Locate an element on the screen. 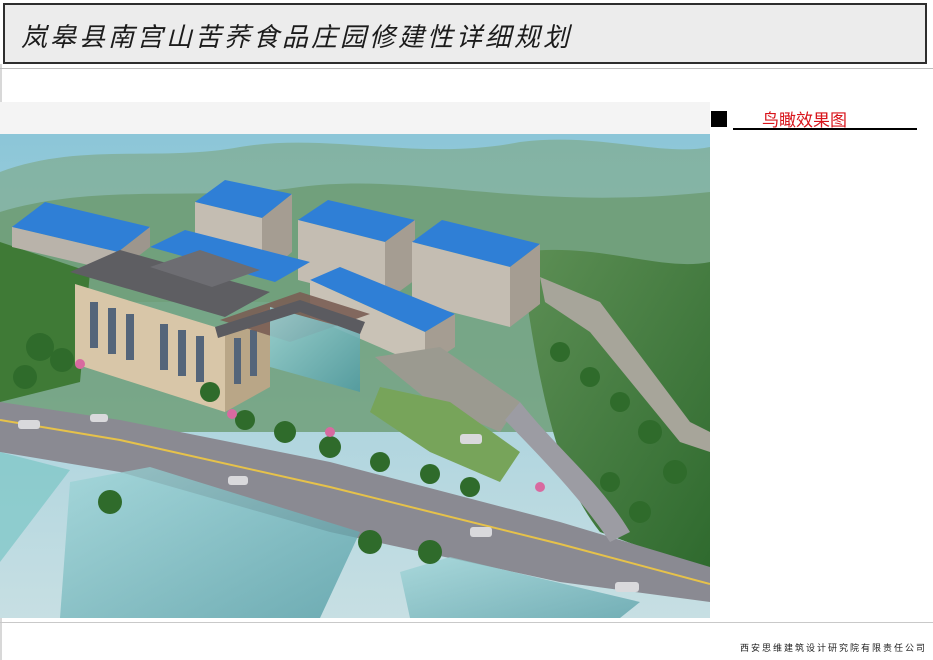 This screenshot has width=933, height=660. title-bar: 岚皋县南宫山苦荞食品庄园修建性详细规划 is located at coordinates (465, 33).